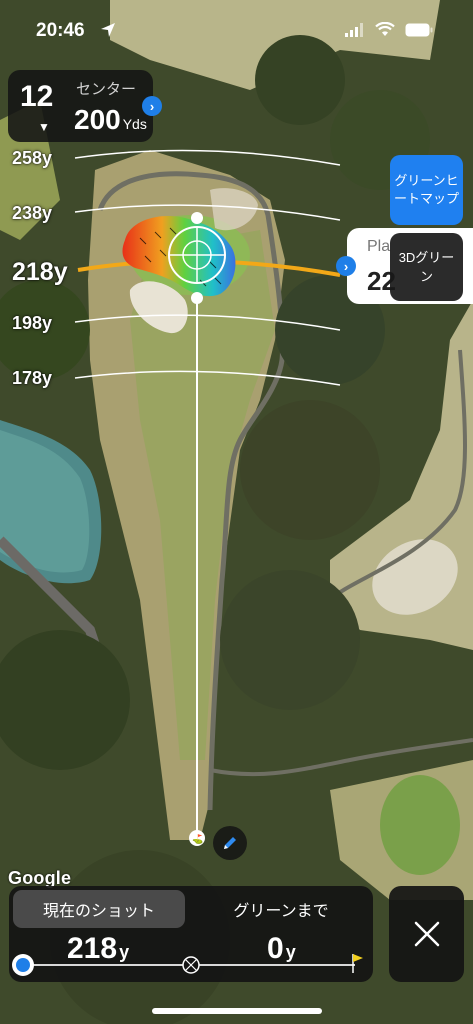 The width and height of the screenshot is (473, 1024). I want to click on slider-start-handle, so click(23, 965).